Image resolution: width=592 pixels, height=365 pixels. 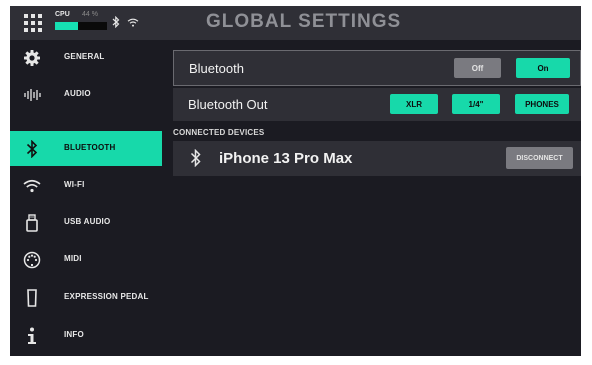 I want to click on sidebar-item-wifi: WI-FI, so click(x=86, y=185).